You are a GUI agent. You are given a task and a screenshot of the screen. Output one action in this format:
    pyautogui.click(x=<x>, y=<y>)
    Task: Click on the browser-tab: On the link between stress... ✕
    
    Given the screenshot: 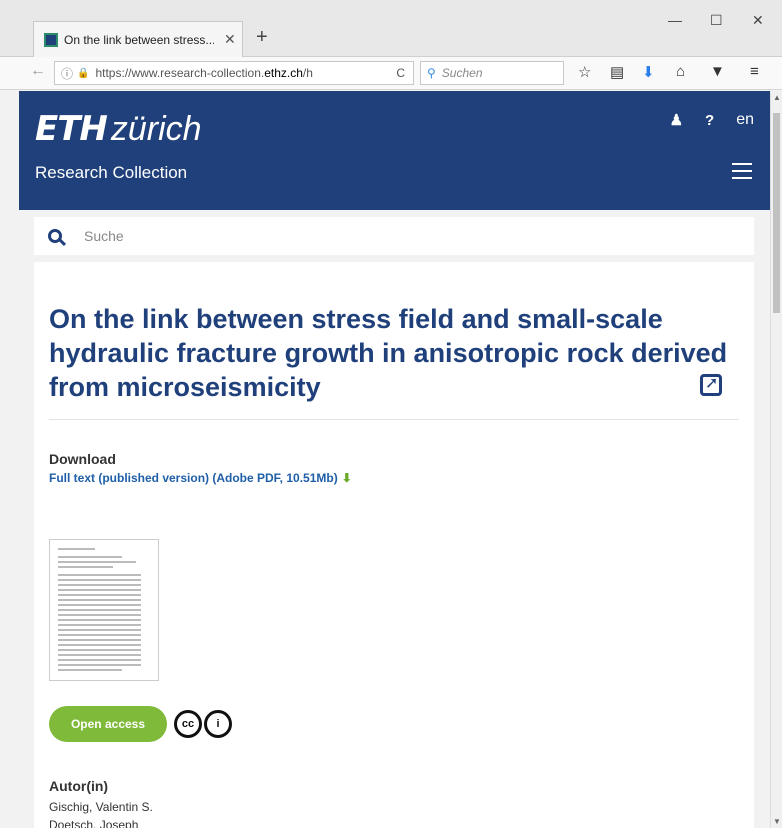 What is the action you would take?
    pyautogui.click(x=138, y=39)
    